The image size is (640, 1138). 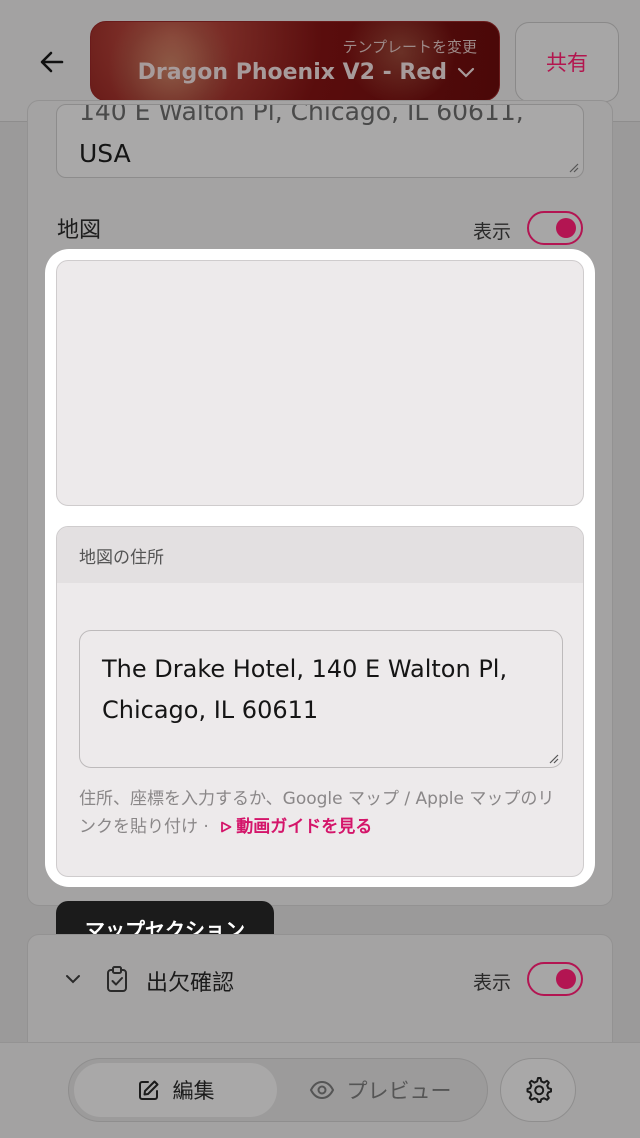 What do you see at coordinates (399, 1091) in the screenshot?
I see `preview-tab-label: プレビュー` at bounding box center [399, 1091].